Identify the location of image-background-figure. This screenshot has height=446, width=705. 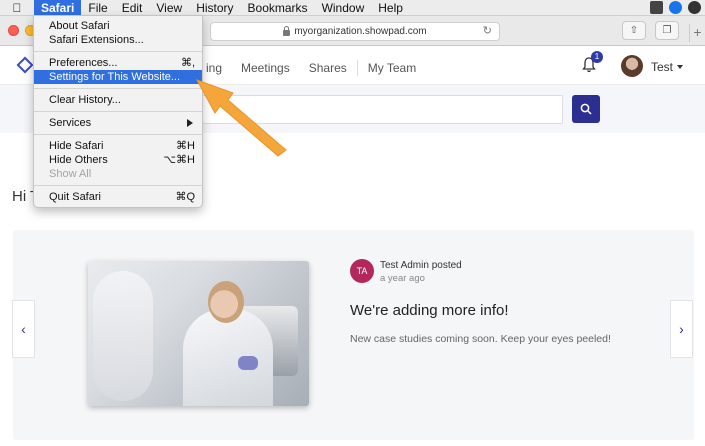
(123, 336).